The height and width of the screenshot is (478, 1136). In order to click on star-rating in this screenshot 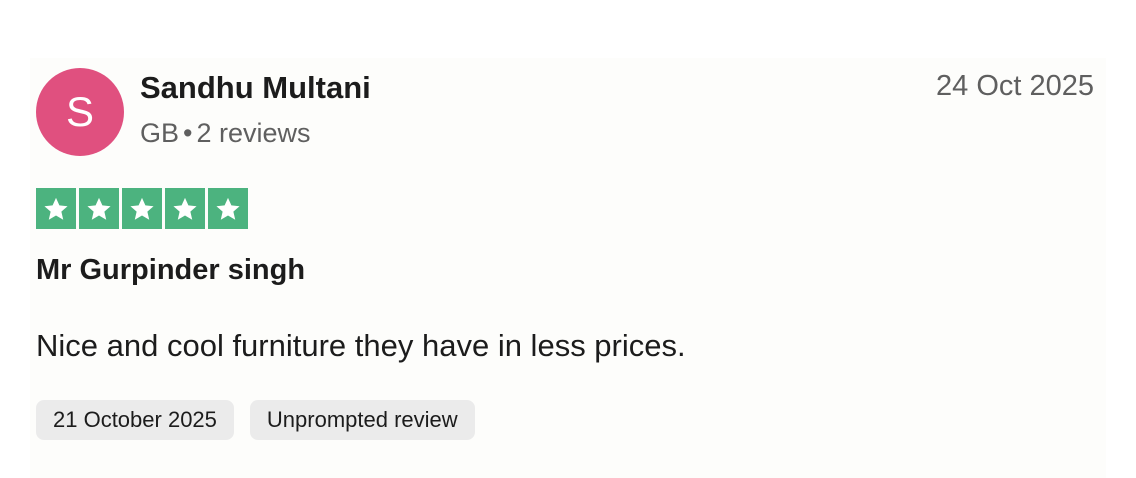, I will do `click(142, 208)`.